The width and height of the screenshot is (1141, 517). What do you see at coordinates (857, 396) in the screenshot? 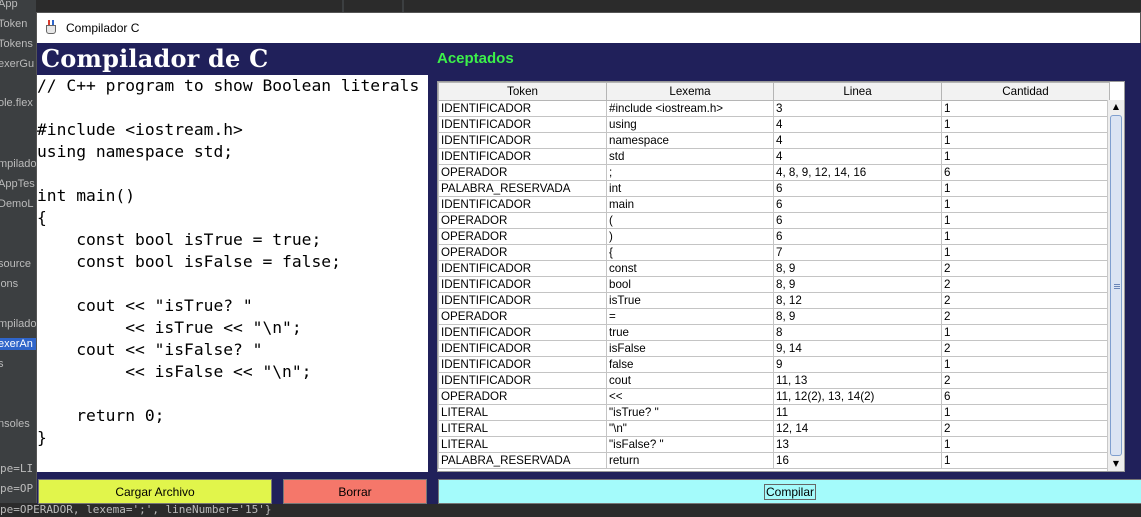
I see `linea-cell: 11, 12(2), 13, 14(2)` at bounding box center [857, 396].